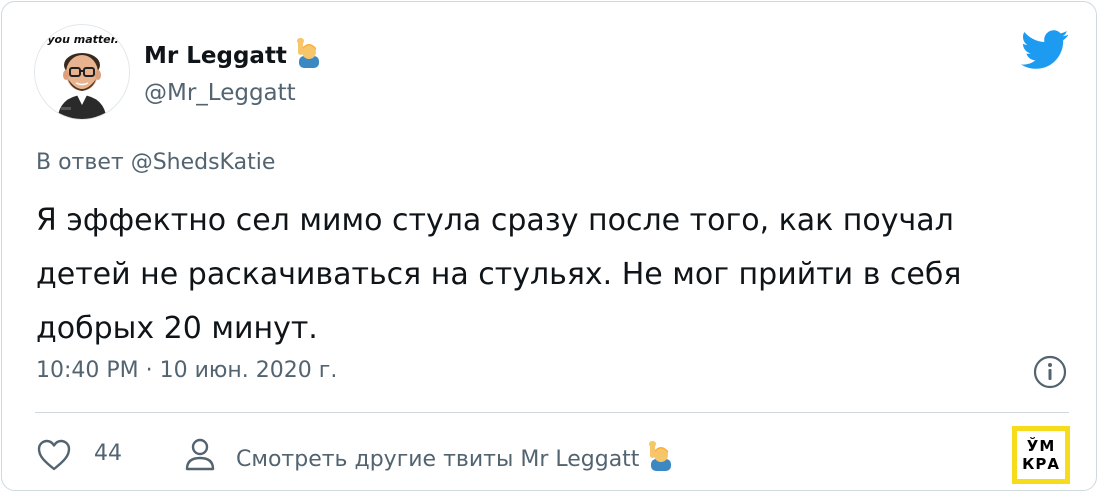 The image size is (1100, 494). What do you see at coordinates (54, 455) in the screenshot?
I see `heart-icon` at bounding box center [54, 455].